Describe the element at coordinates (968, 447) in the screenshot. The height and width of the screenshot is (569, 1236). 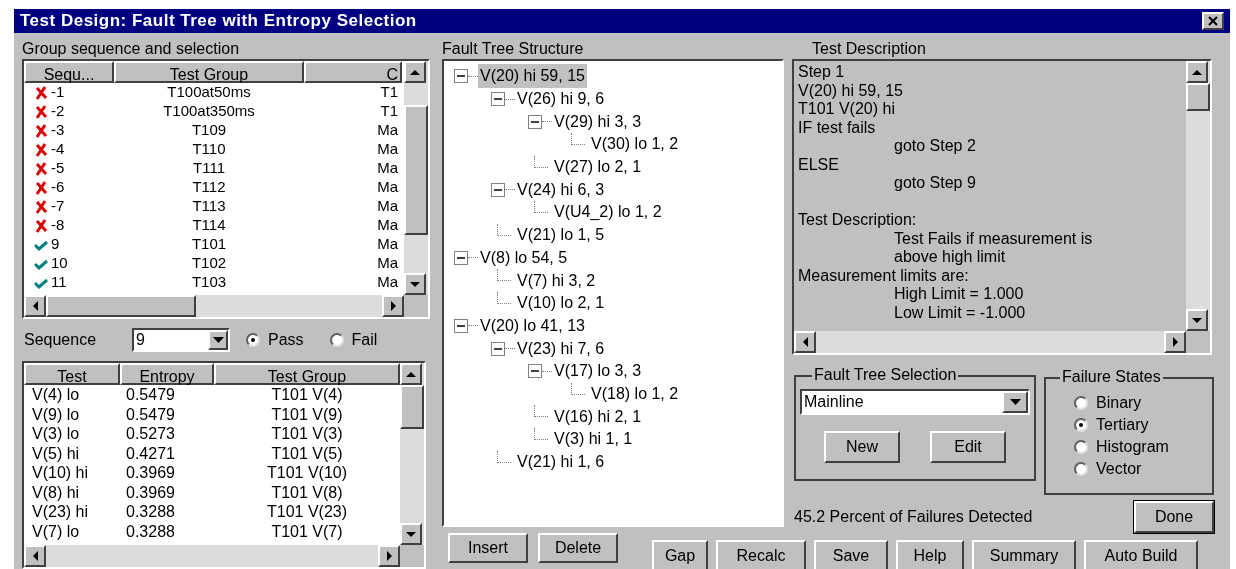
I see `button: Edit` at that location.